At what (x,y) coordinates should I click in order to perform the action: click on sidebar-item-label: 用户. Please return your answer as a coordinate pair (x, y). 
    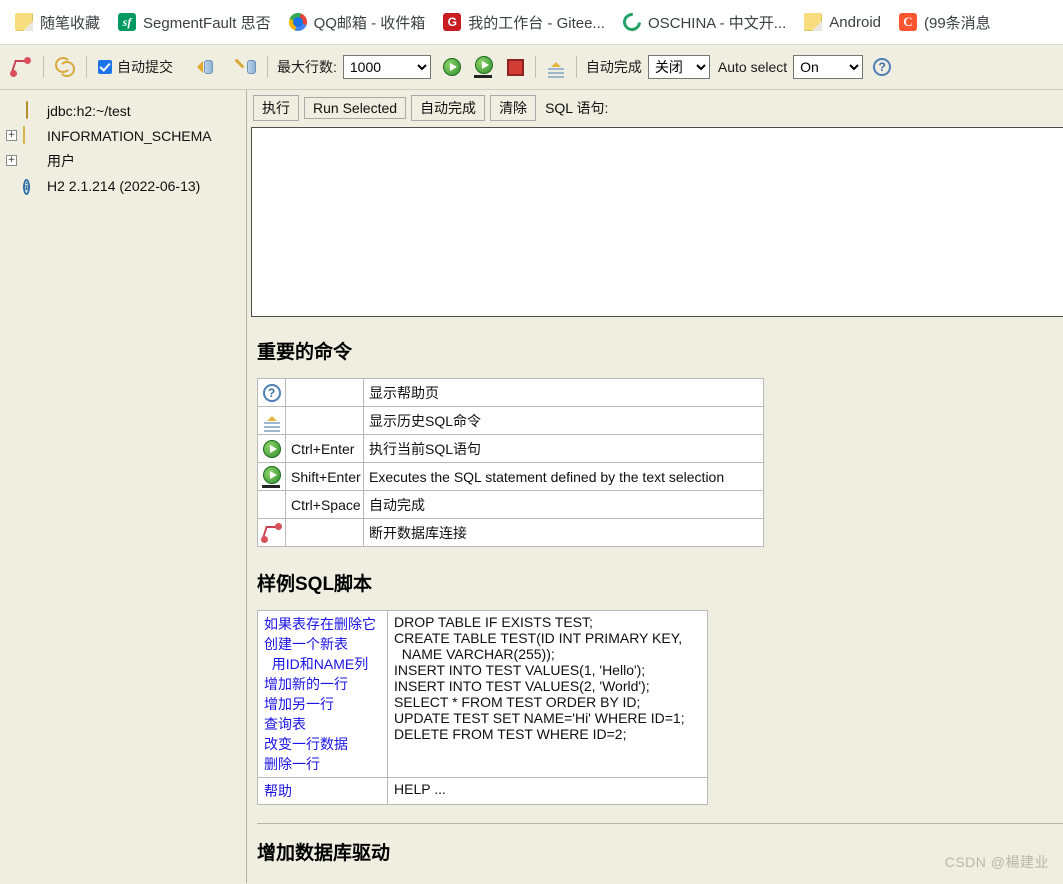
    Looking at the image, I should click on (61, 160).